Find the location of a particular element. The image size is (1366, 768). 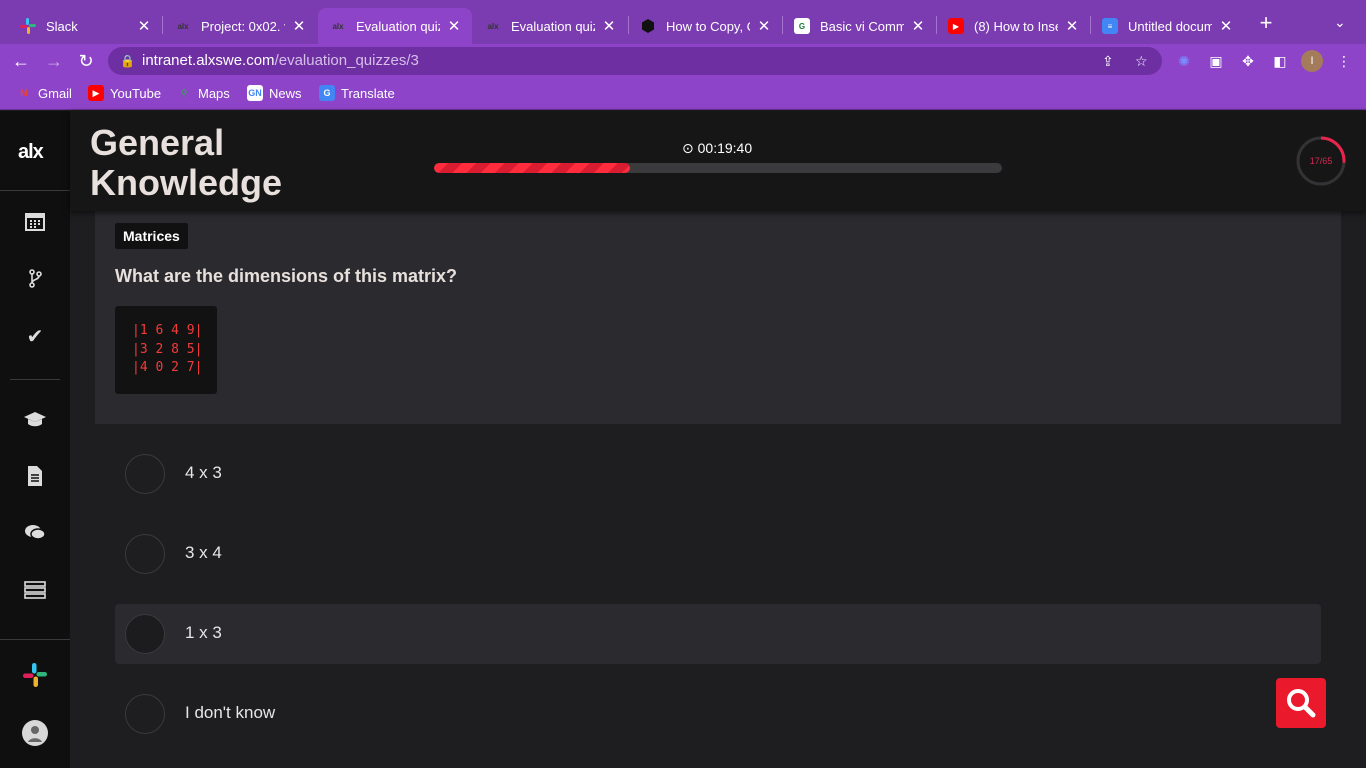

browser-tab: How to Copy, Cut ✕ is located at coordinates (705, 26).